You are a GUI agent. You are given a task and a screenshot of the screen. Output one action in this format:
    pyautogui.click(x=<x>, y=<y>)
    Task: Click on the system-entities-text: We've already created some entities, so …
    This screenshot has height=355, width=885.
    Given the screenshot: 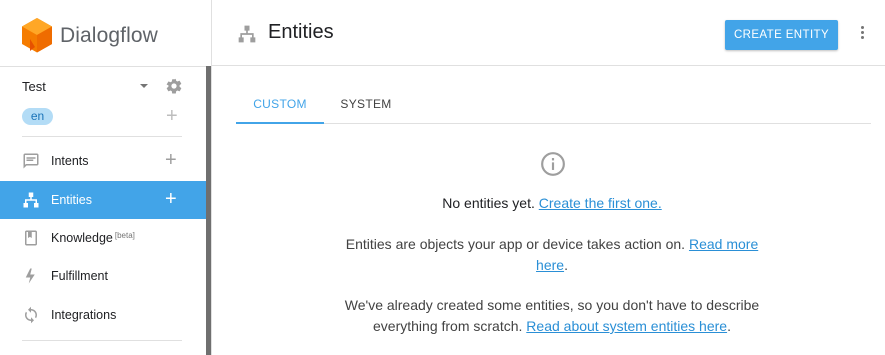 What is the action you would take?
    pyautogui.click(x=552, y=305)
    